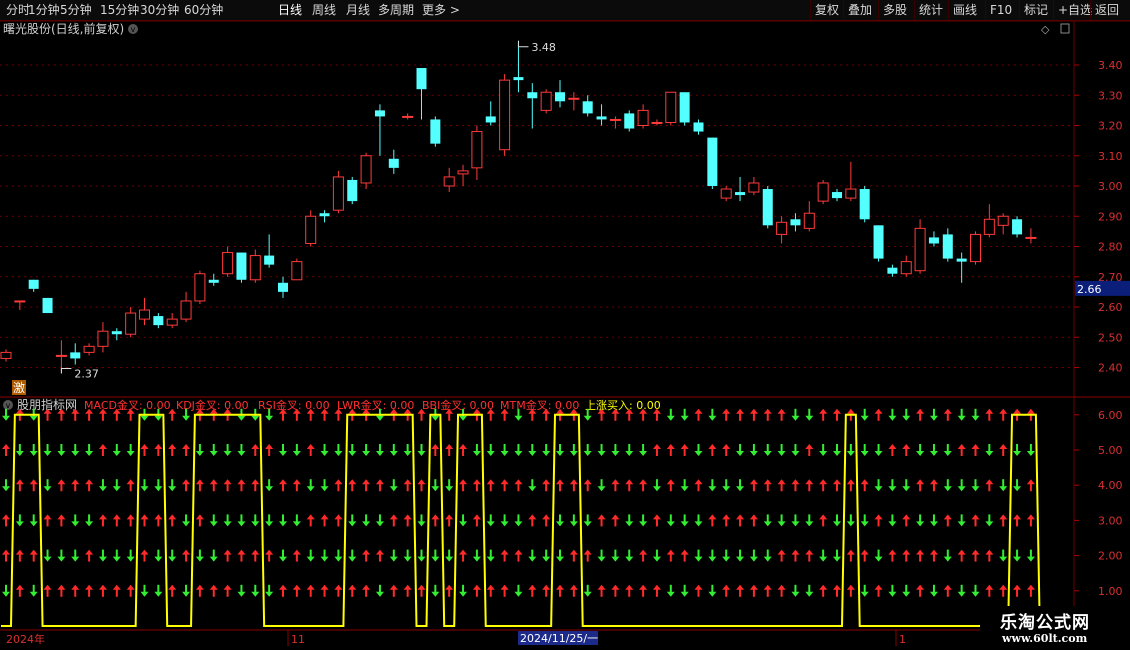  What do you see at coordinates (1110, 186) in the screenshot?
I see `price-tick-label: 3.00` at bounding box center [1110, 186].